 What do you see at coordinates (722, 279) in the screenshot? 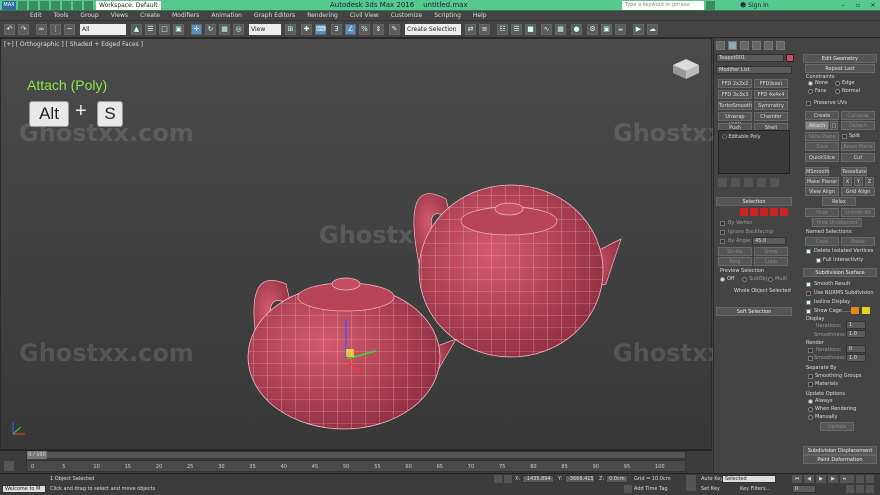
I see `preview-off-radio` at bounding box center [722, 279].